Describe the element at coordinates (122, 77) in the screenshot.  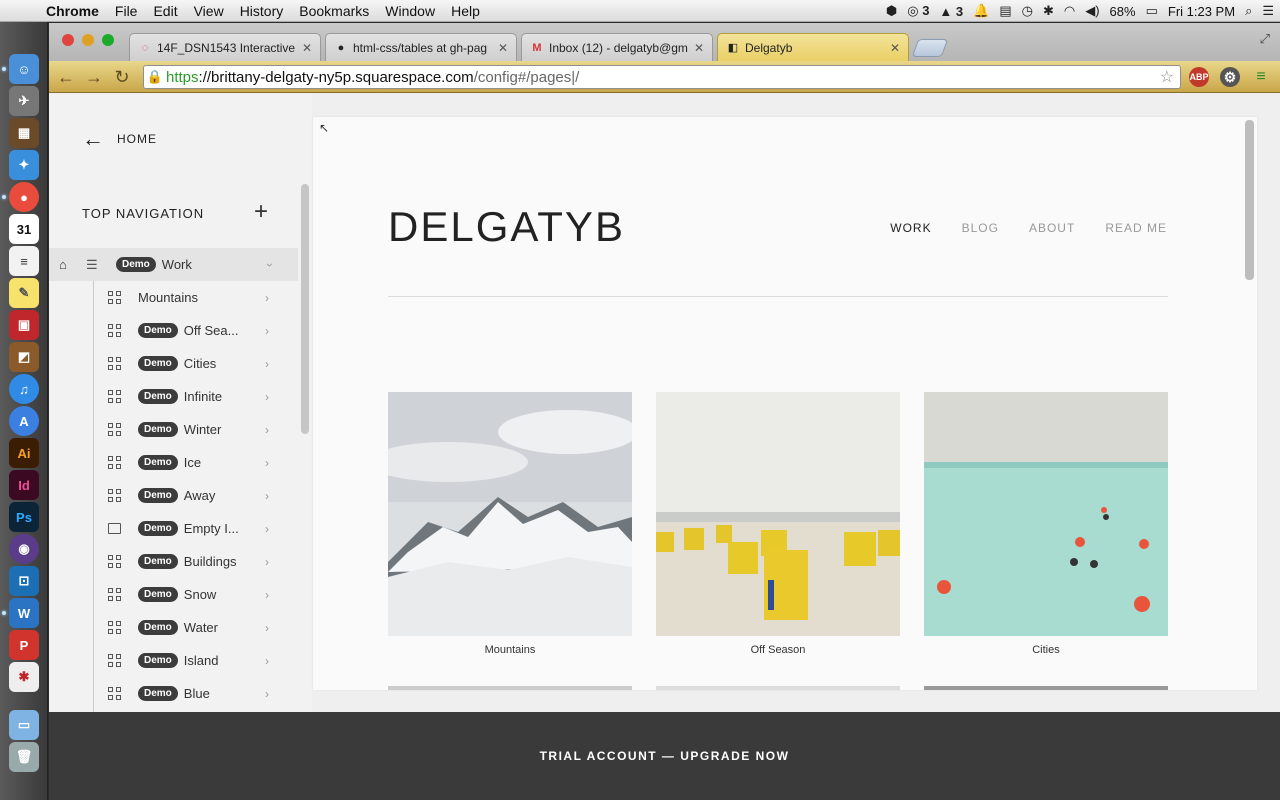
I see `reload-icon: ↻` at that location.